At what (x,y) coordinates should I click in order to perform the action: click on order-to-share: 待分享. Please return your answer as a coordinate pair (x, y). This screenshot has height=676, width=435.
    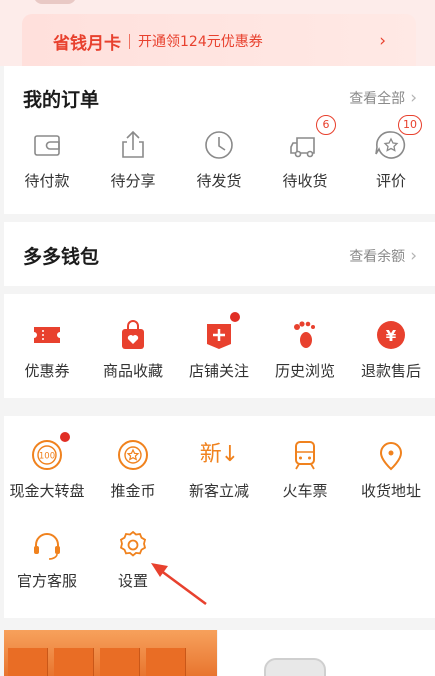
    Looking at the image, I should click on (133, 159).